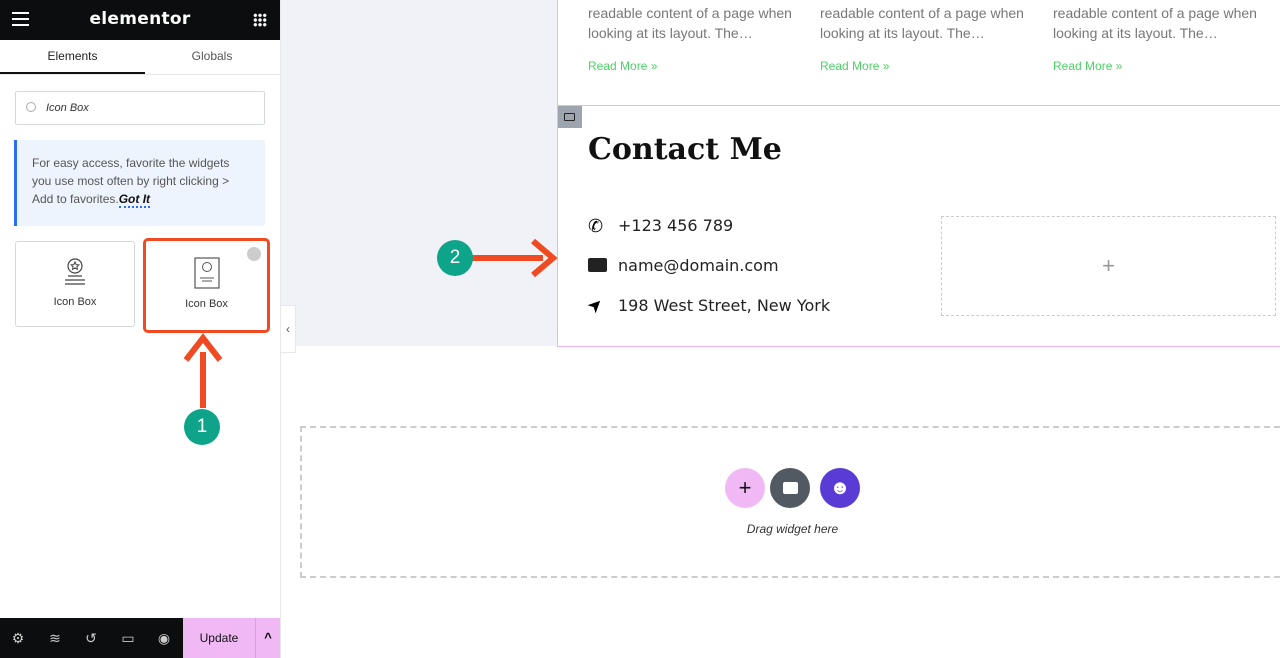 The image size is (1280, 658). Describe the element at coordinates (203, 370) in the screenshot. I see `annotation-arrow-up` at that location.